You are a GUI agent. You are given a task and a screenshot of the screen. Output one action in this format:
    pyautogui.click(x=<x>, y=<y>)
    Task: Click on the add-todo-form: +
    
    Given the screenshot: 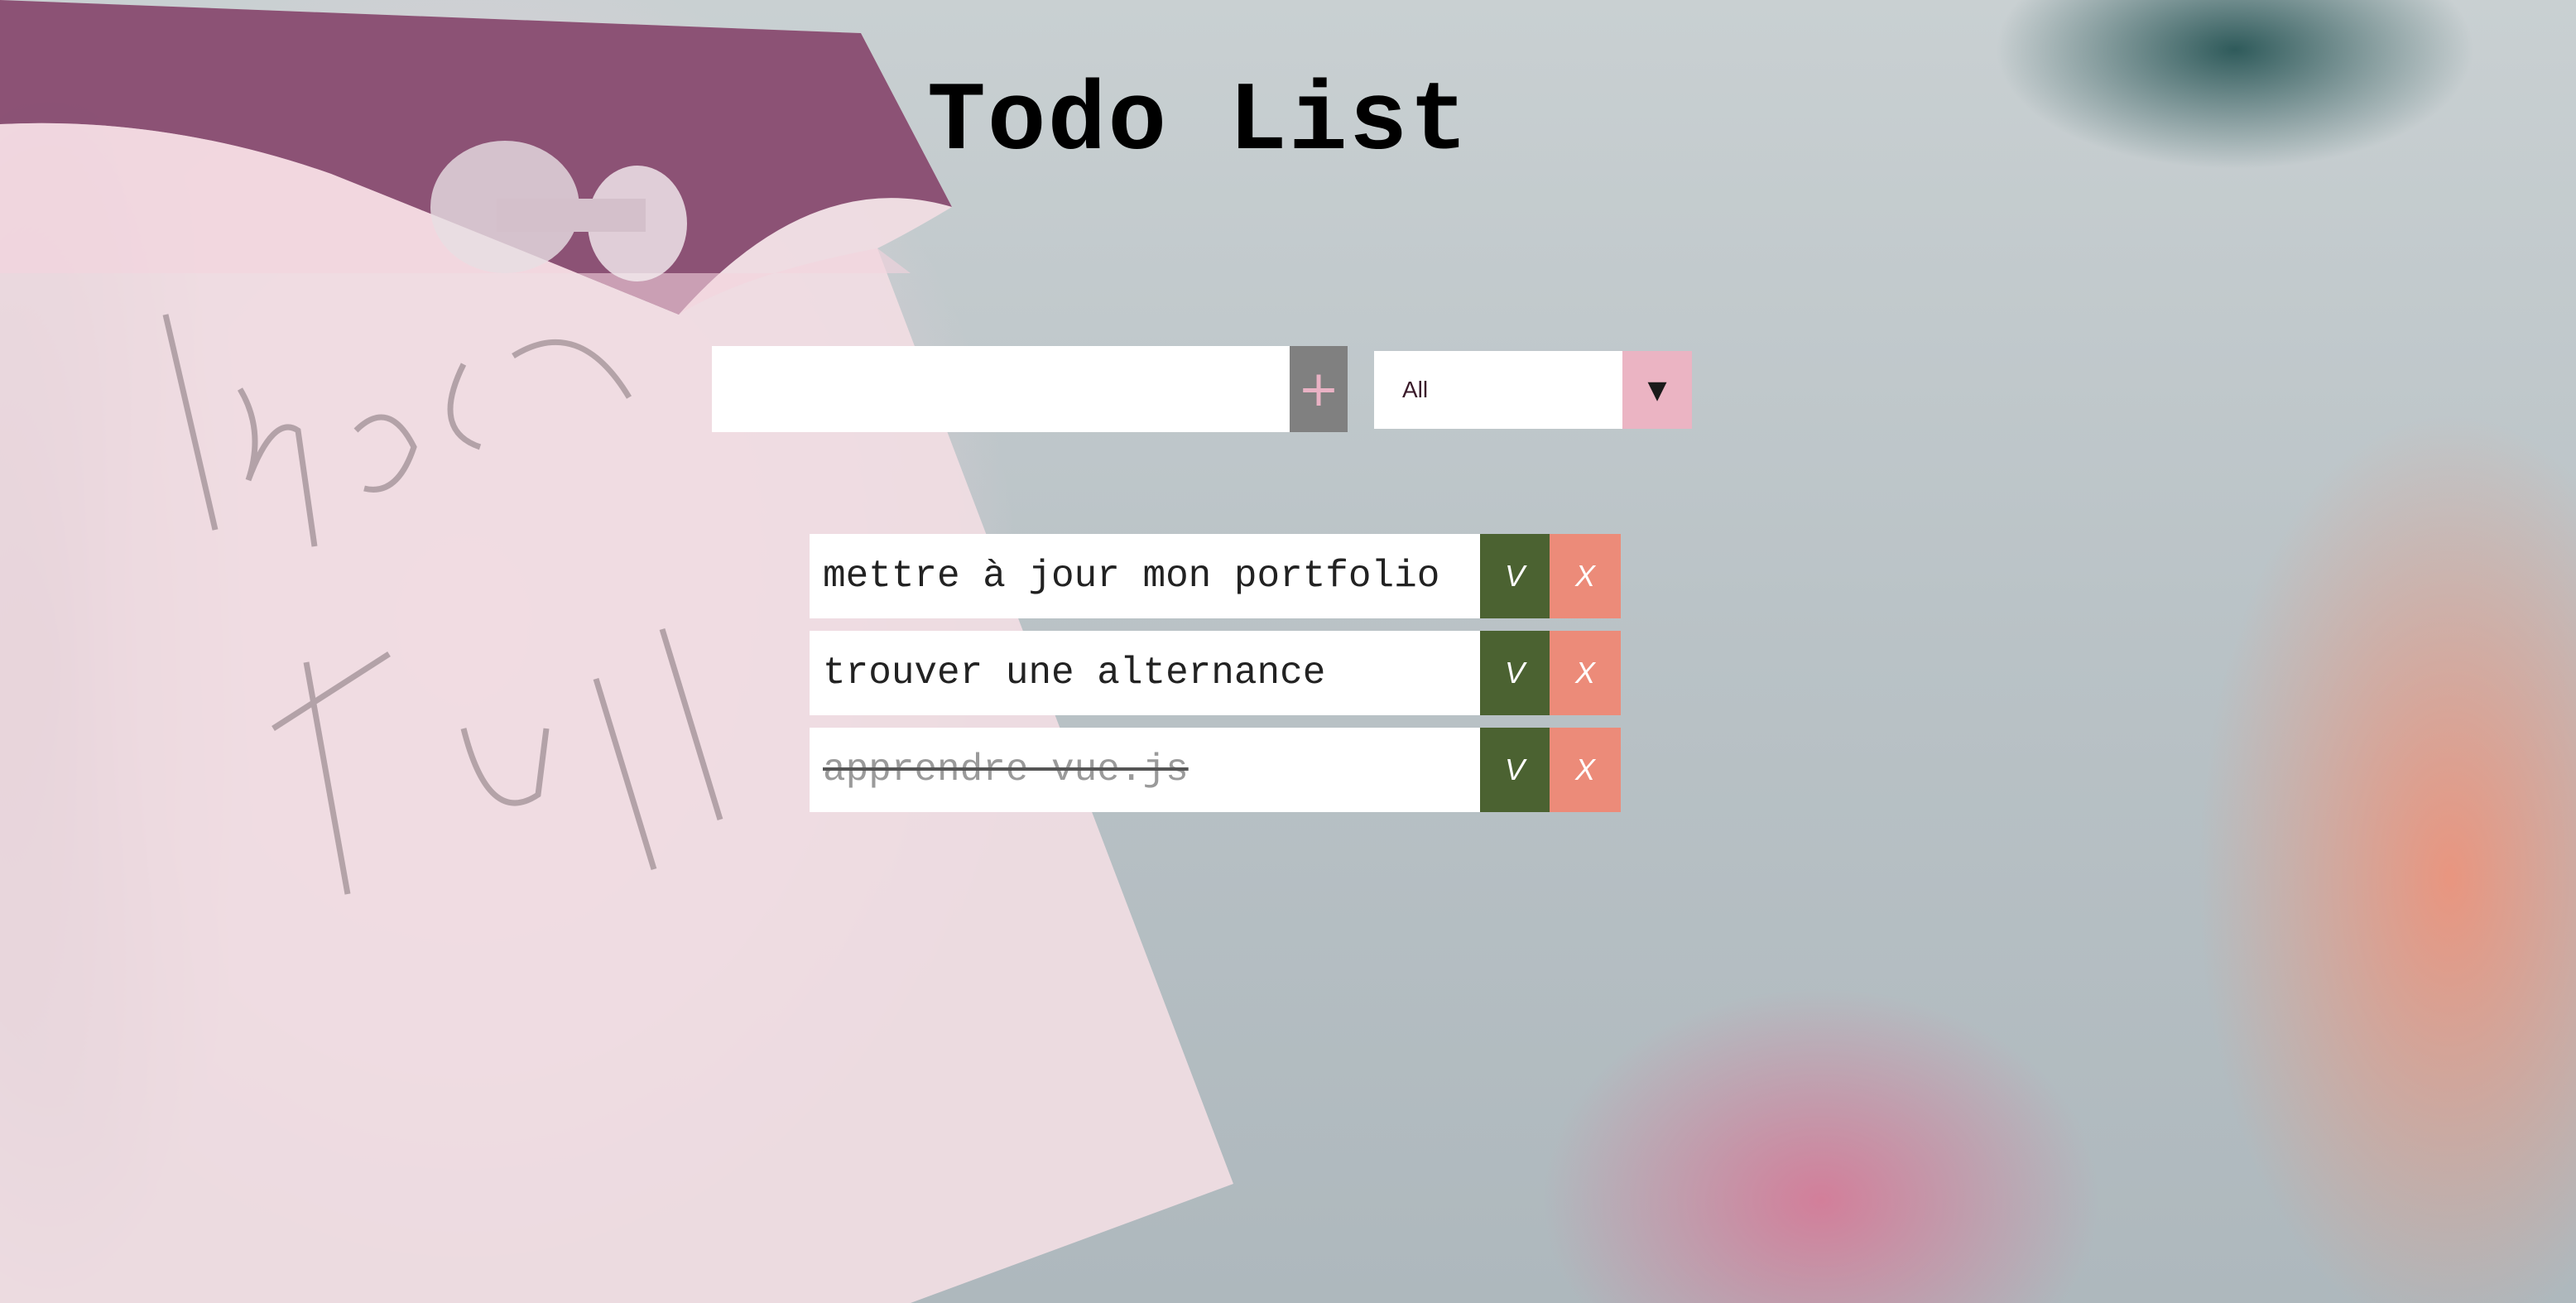 What is the action you would take?
    pyautogui.click(x=1030, y=389)
    